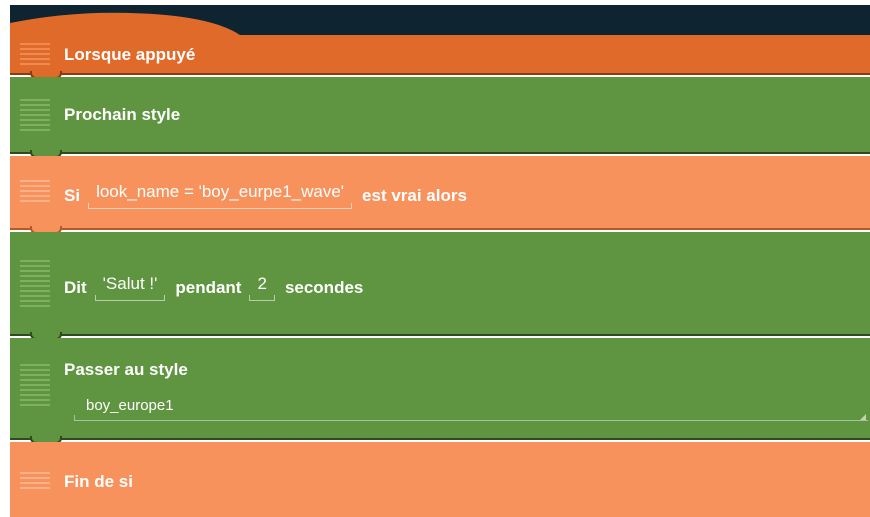 Image resolution: width=870 pixels, height=517 pixels. Describe the element at coordinates (122, 114) in the screenshot. I see `next-look-label: Prochain style` at that location.